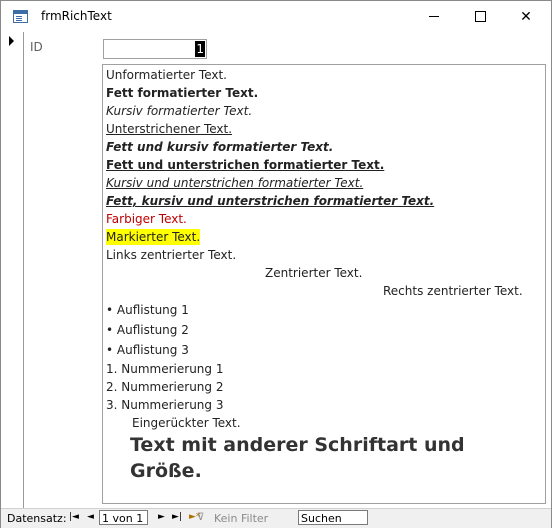 Image resolution: width=552 pixels, height=528 pixels. What do you see at coordinates (20, 16) in the screenshot?
I see `form-icon` at bounding box center [20, 16].